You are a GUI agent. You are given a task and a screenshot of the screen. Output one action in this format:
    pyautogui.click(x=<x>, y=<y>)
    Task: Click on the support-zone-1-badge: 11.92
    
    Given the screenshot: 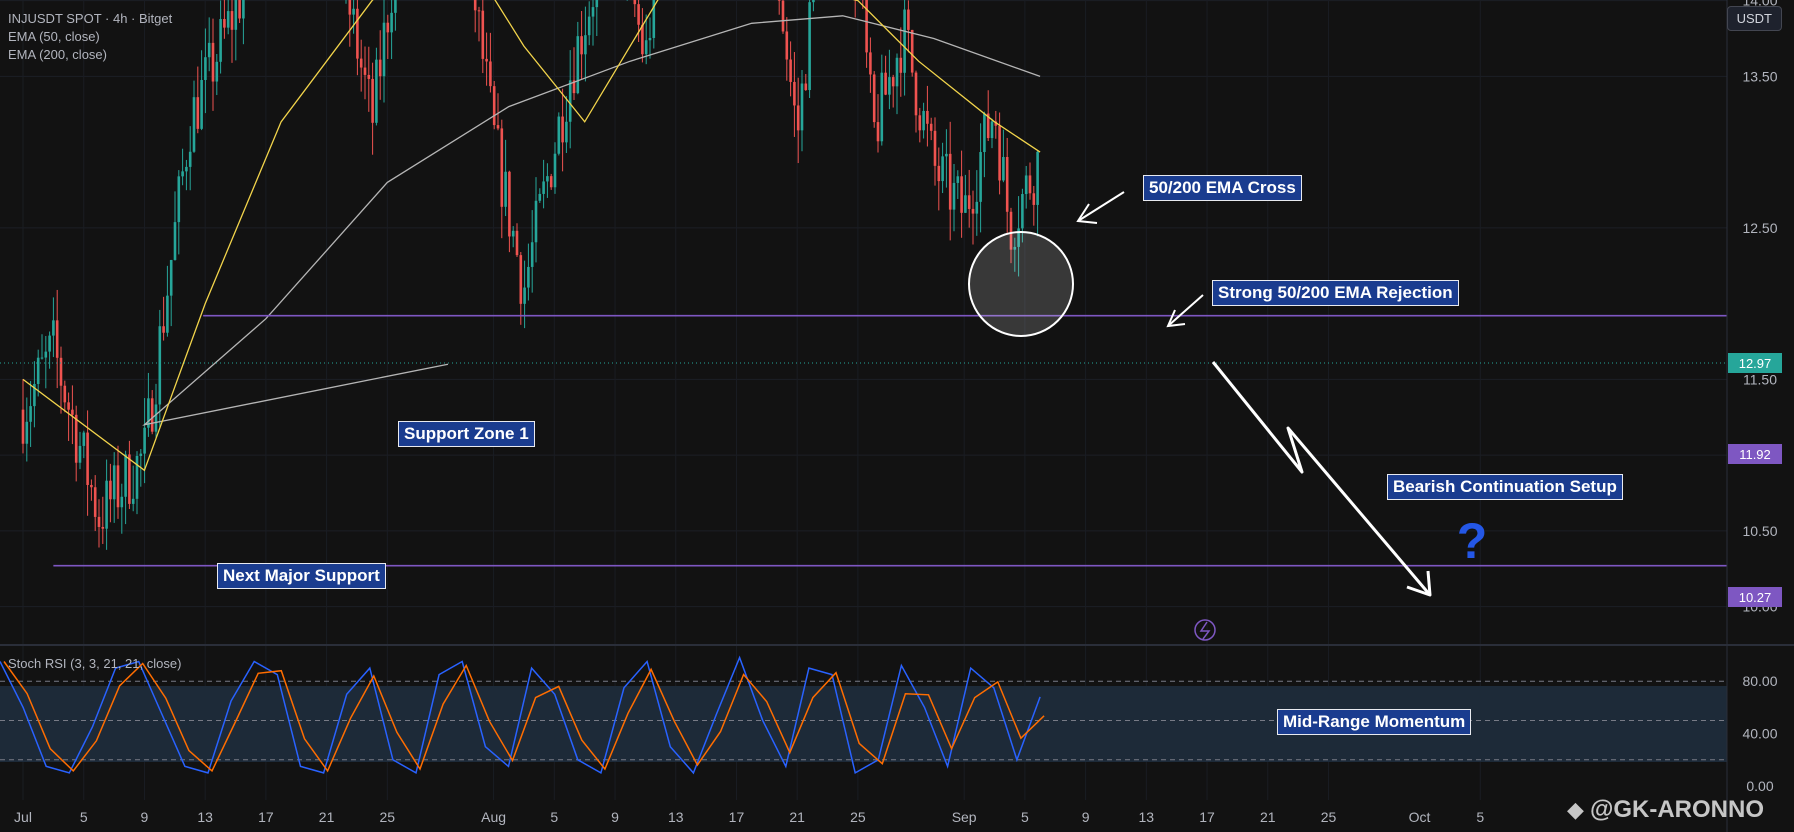 What is the action you would take?
    pyautogui.click(x=1755, y=454)
    